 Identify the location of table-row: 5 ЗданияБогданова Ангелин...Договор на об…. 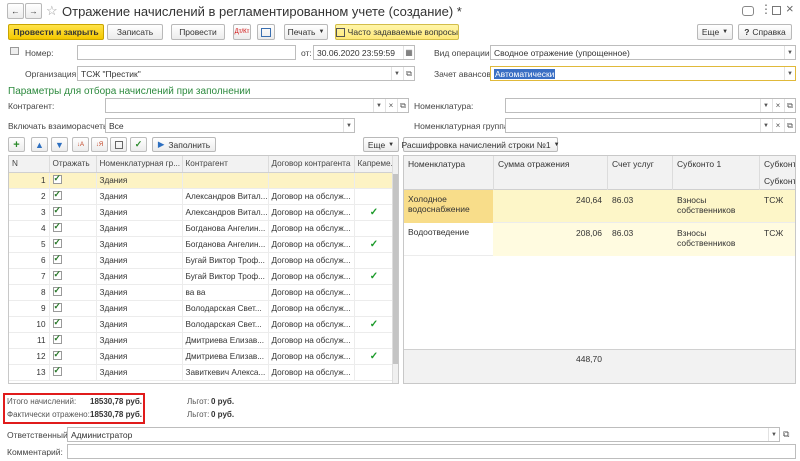
(202, 244).